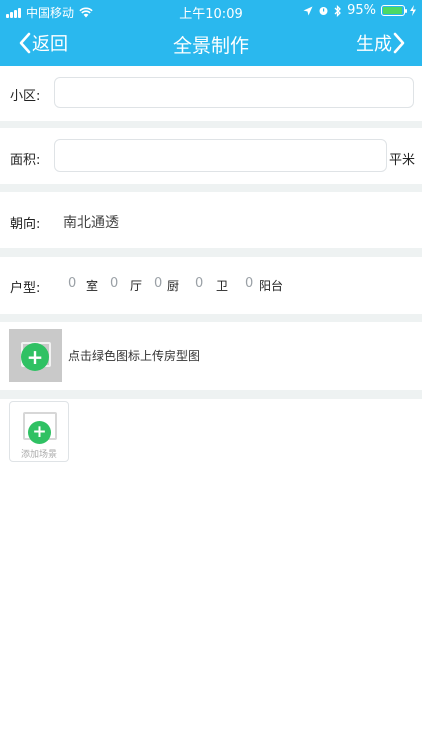 This screenshot has height=750, width=422. What do you see at coordinates (399, 43) in the screenshot?
I see `chevron-right-icon` at bounding box center [399, 43].